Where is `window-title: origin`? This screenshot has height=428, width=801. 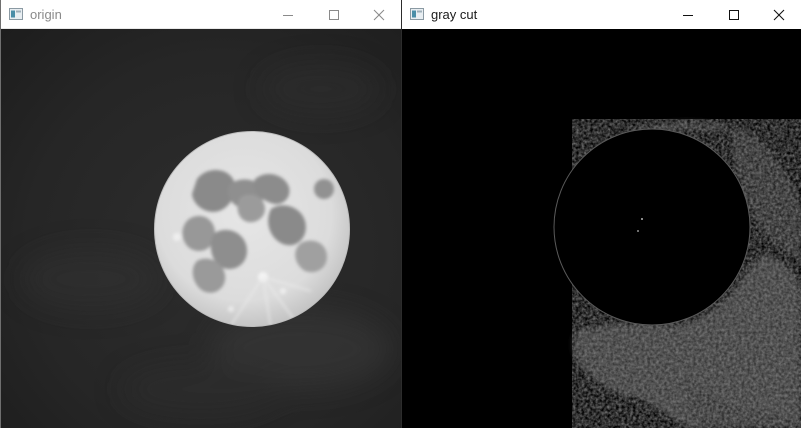 window-title: origin is located at coordinates (46, 14).